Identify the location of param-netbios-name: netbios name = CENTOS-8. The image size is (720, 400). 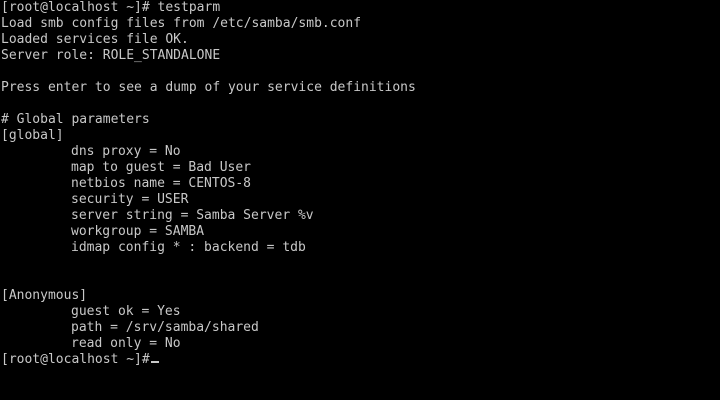
(161, 183).